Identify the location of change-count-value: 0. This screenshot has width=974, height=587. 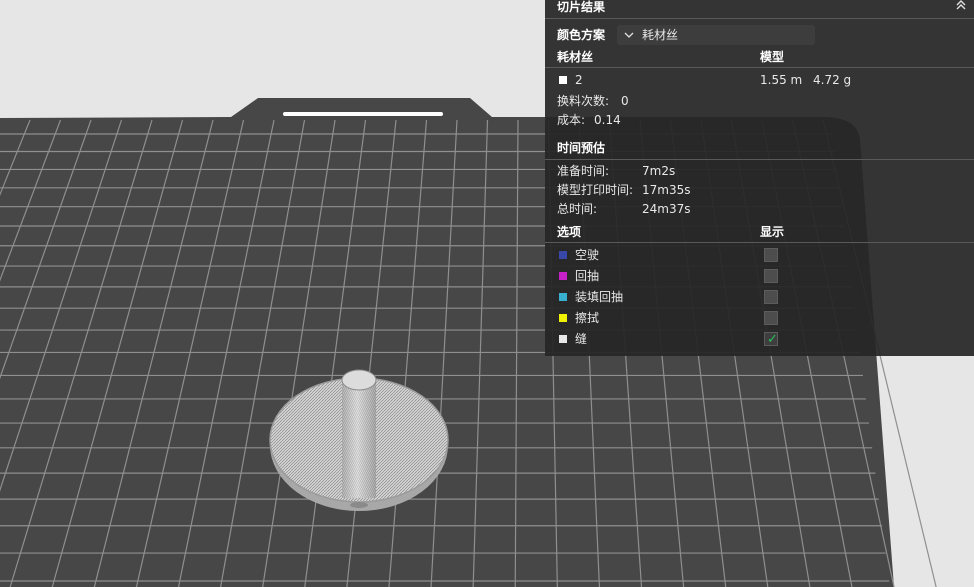
(625, 101).